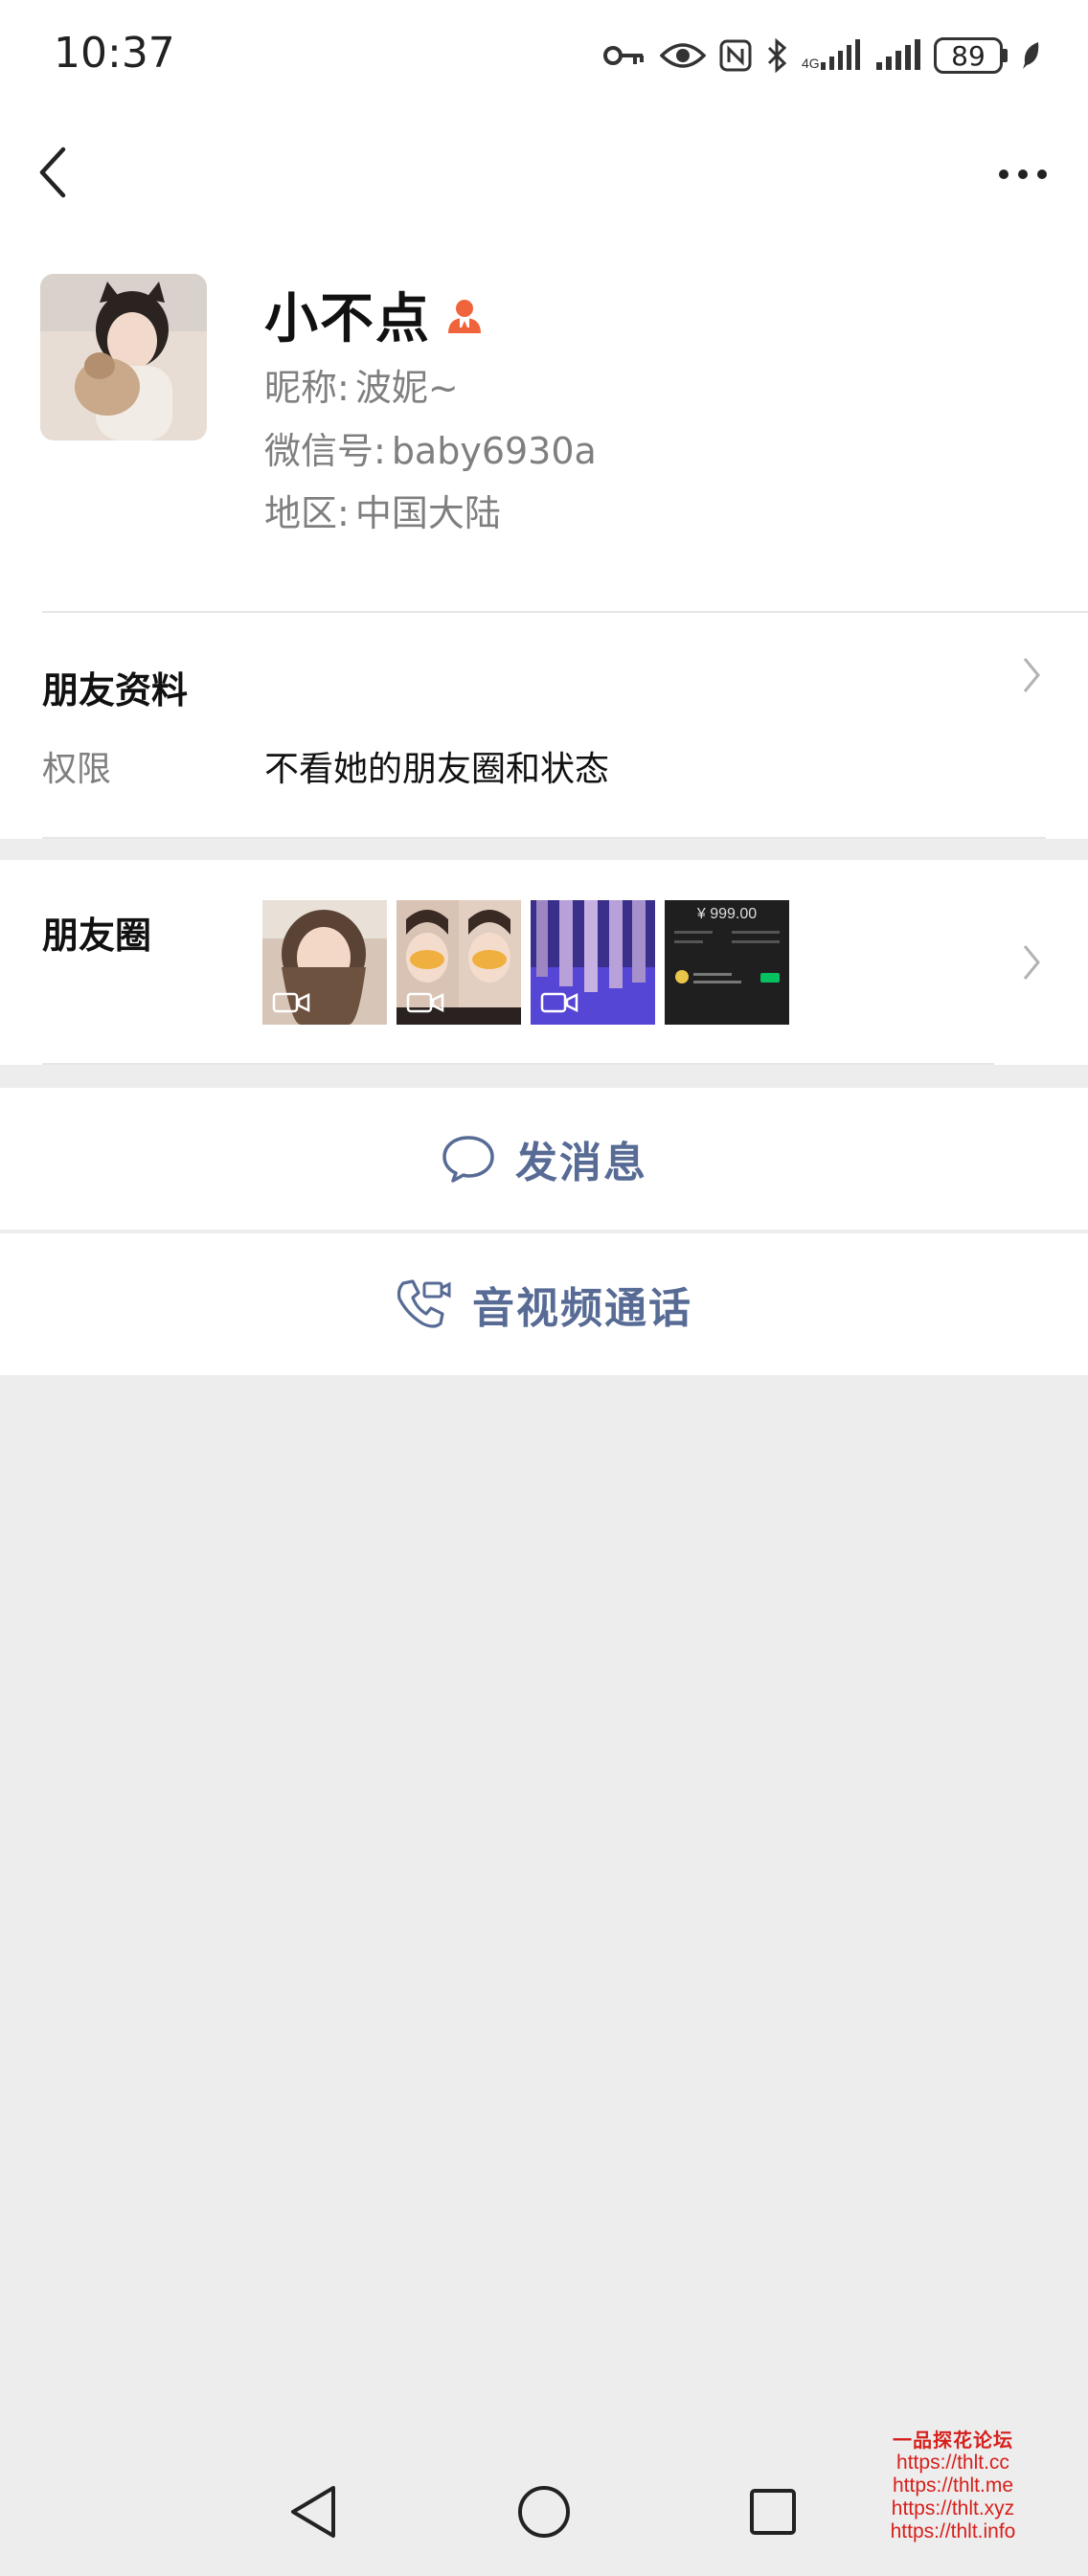 This screenshot has width=1088, height=2576. Describe the element at coordinates (313, 2511) in the screenshot. I see `nav-back-button` at that location.